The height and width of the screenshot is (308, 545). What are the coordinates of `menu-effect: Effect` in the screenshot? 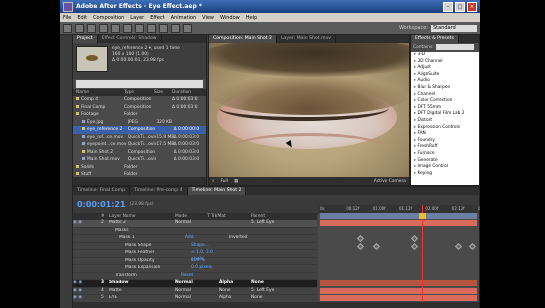 It's located at (157, 18).